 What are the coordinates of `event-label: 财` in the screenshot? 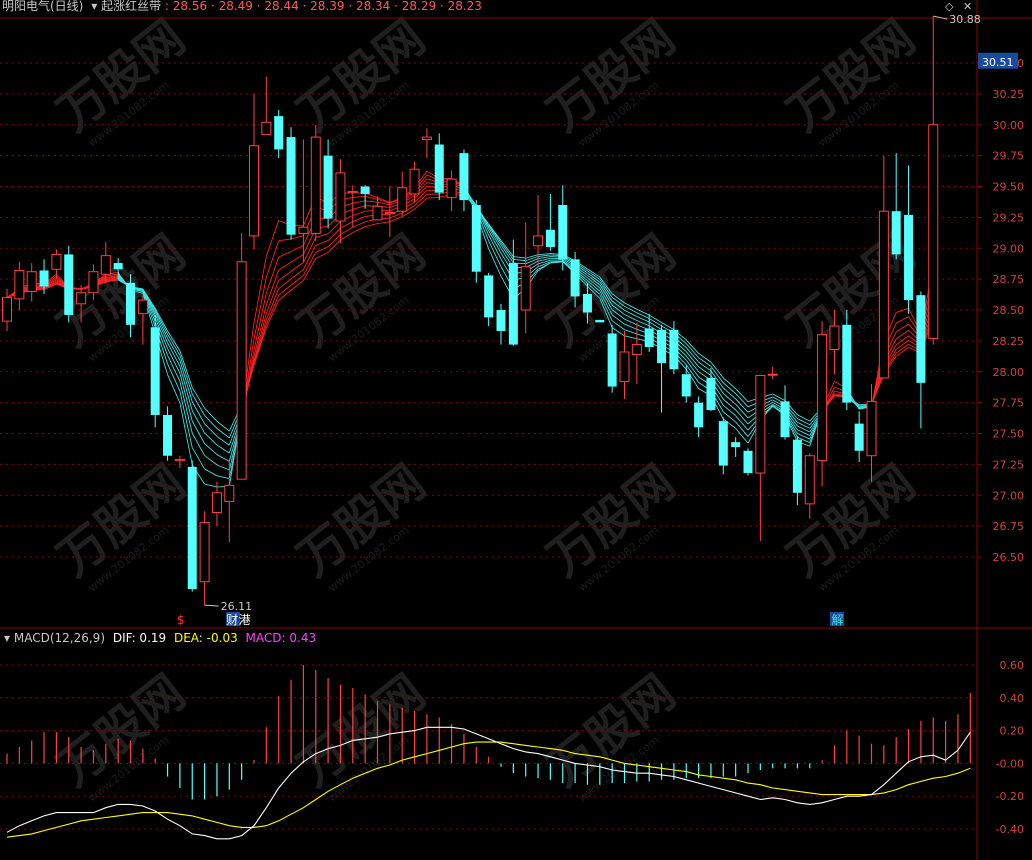 It's located at (232, 620).